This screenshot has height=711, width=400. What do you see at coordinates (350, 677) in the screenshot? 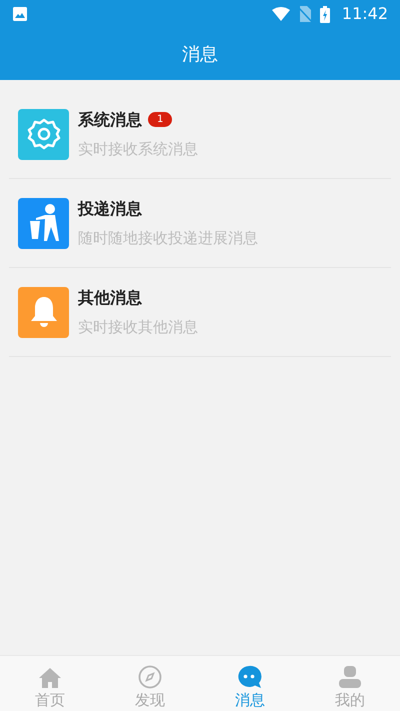
I see `user-icon` at bounding box center [350, 677].